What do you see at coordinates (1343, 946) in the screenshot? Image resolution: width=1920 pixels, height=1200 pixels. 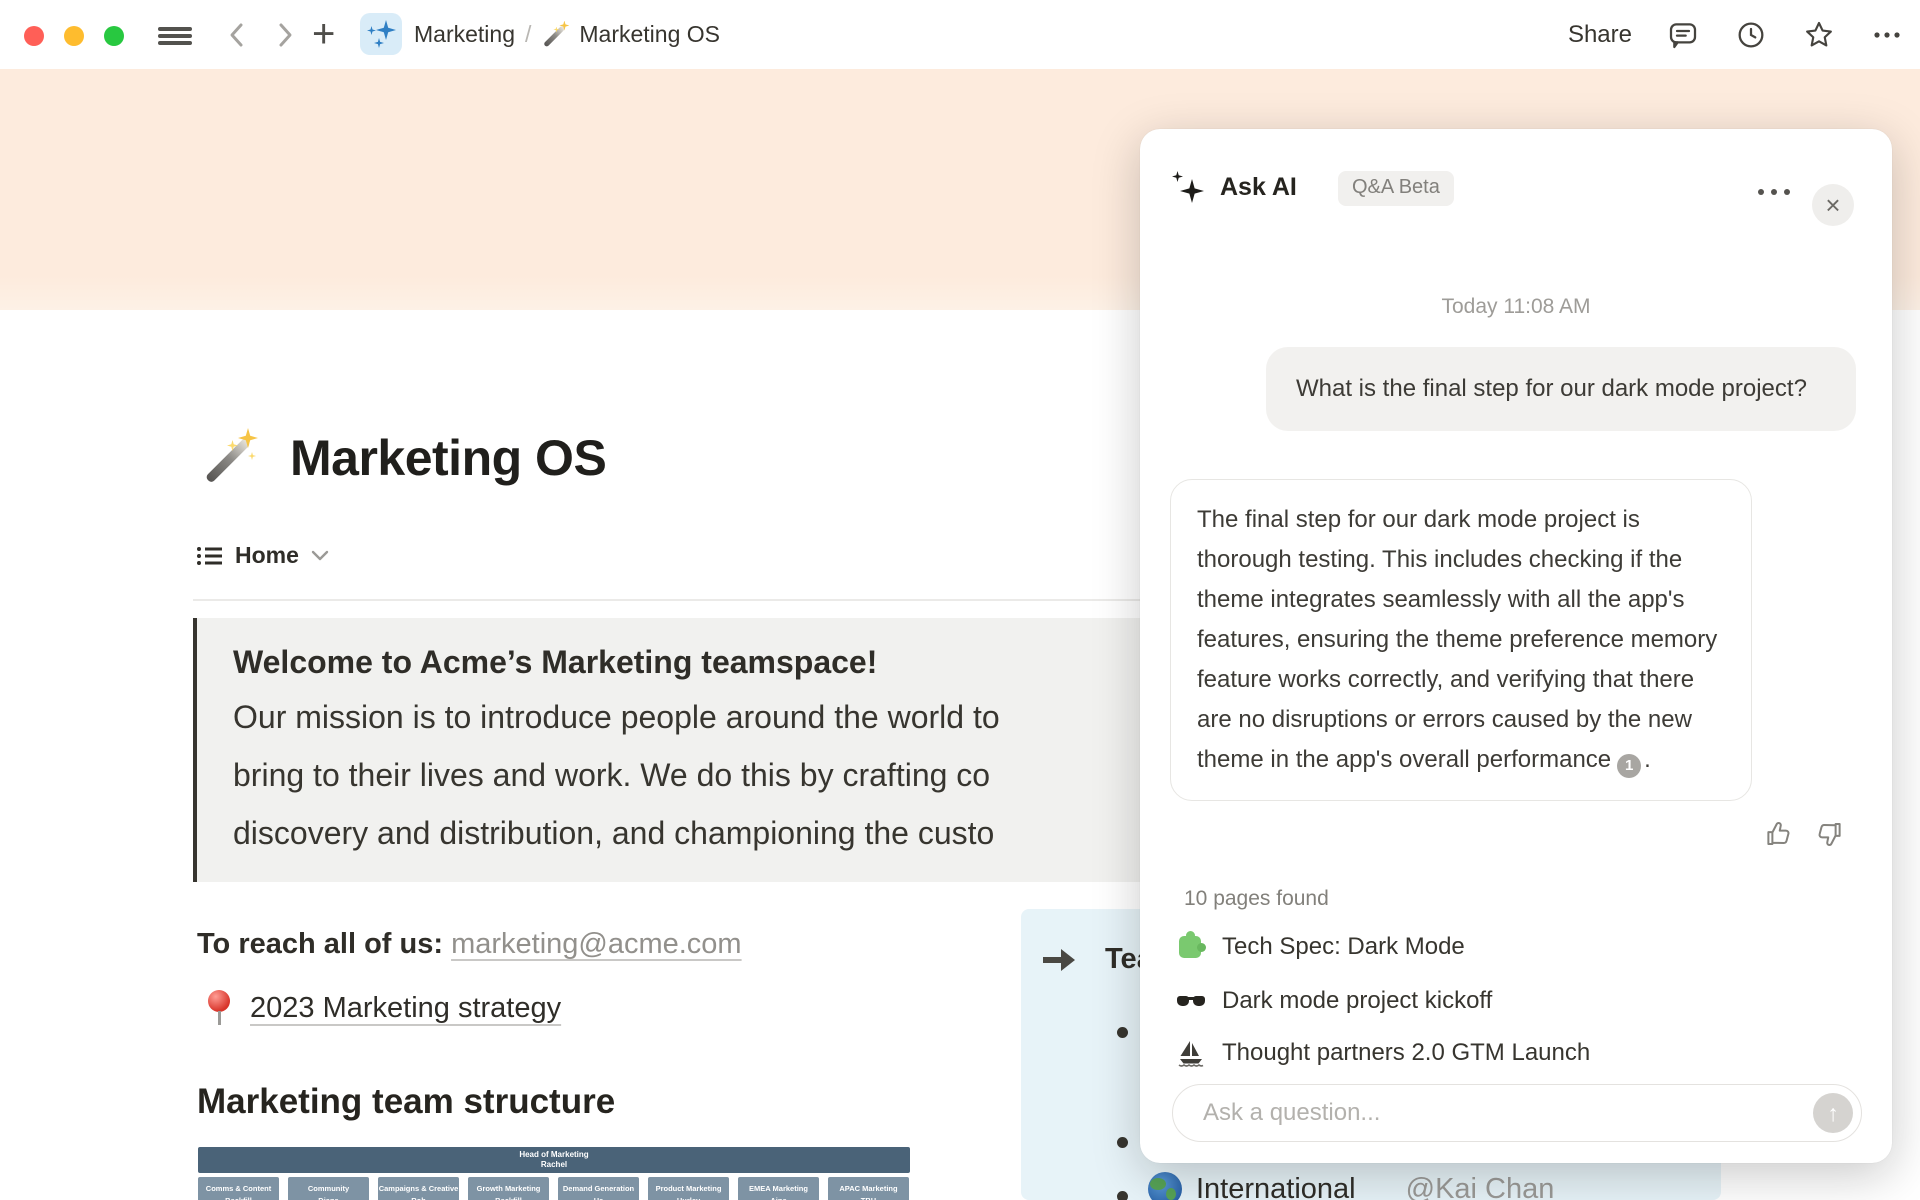 I see `result-title: Tech Spec: Dark Mode` at bounding box center [1343, 946].